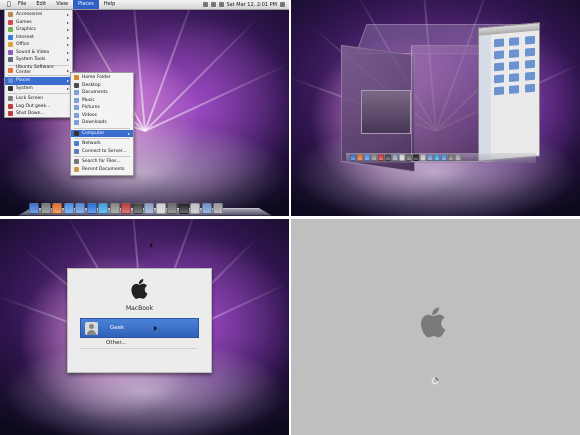  Describe the element at coordinates (102, 170) in the screenshot. I see `places-item-recent-documents: Recent Documents` at that location.